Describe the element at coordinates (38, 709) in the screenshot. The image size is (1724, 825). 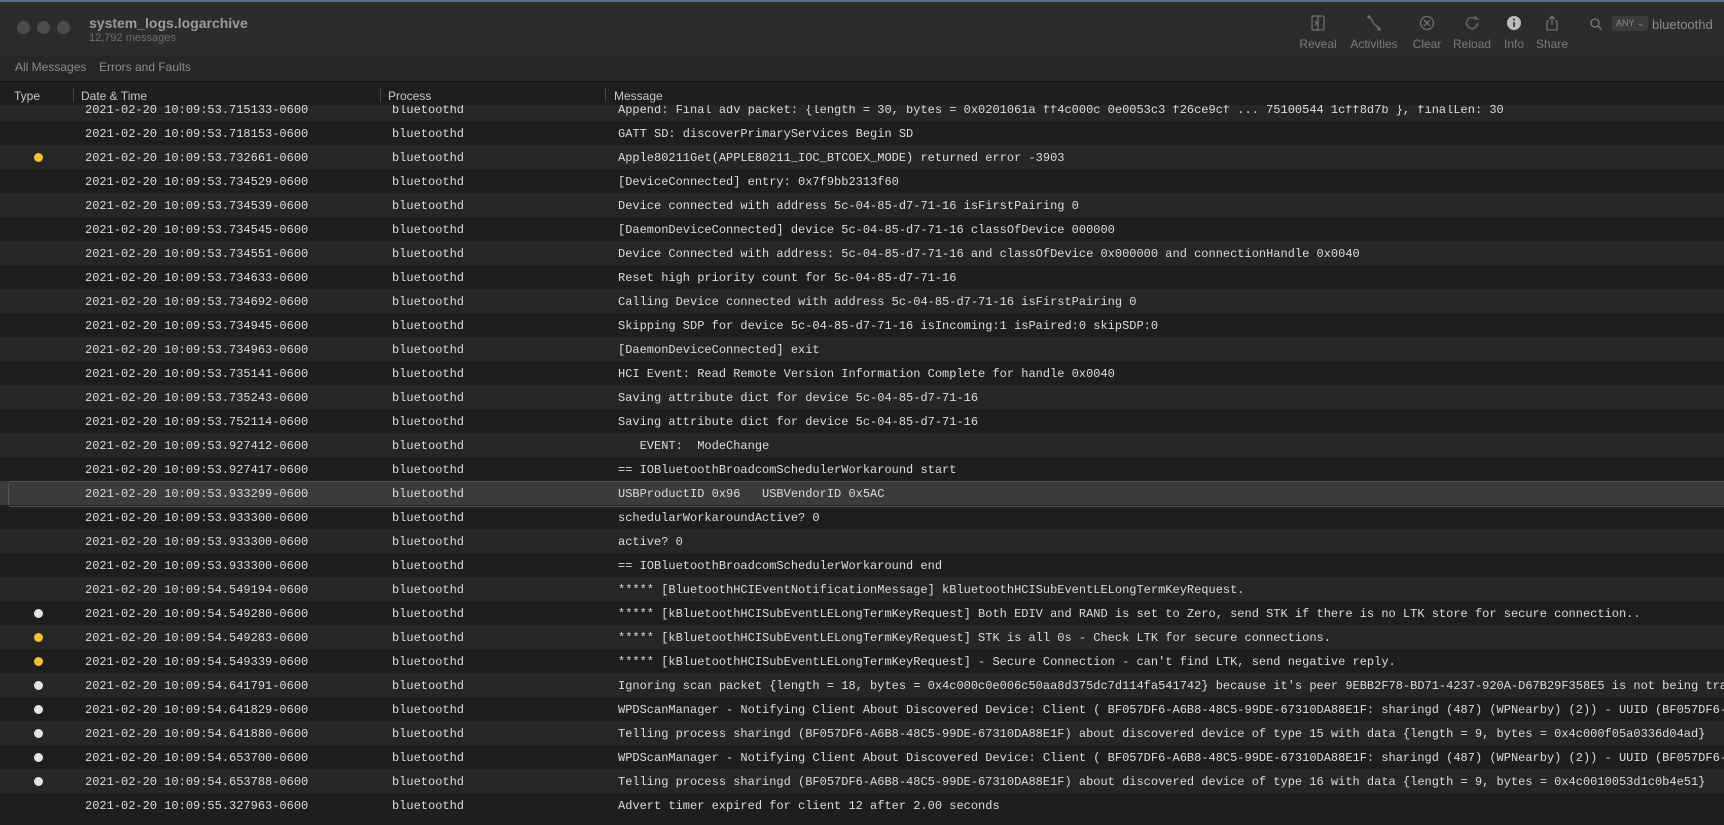
I see `default-dot-icon` at that location.